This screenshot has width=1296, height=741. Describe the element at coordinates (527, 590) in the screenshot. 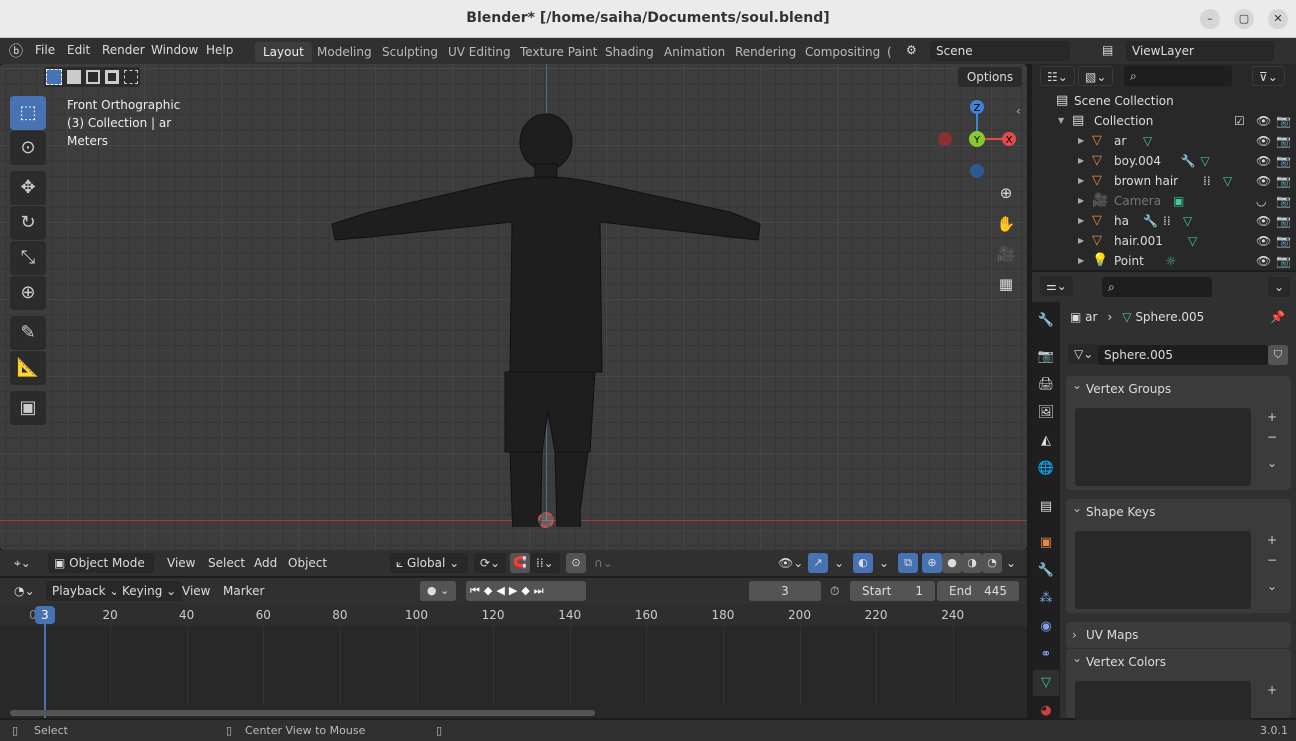

I see `next-keyframe-icon: ◆` at that location.